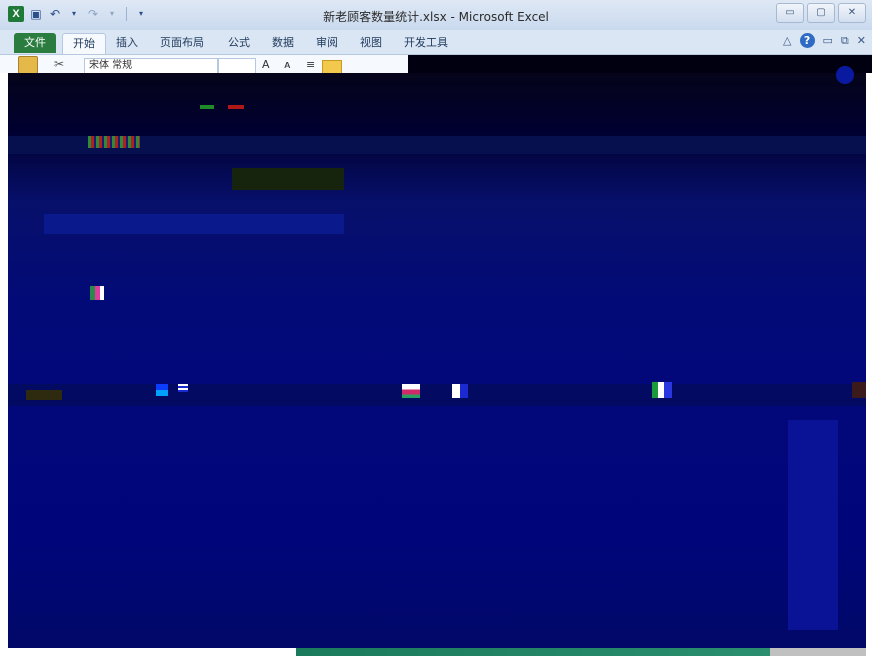 Image resolution: width=872 pixels, height=656 pixels. I want to click on tab-insert: 插入, so click(127, 43).